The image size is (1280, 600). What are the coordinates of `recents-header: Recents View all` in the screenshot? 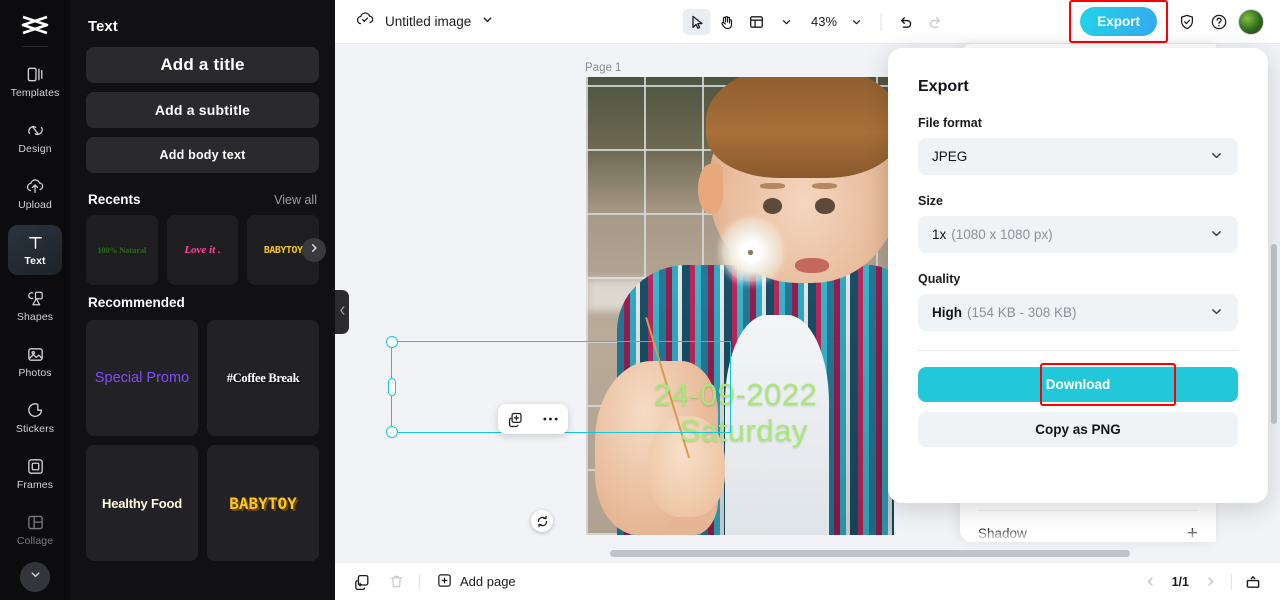 It's located at (202, 198).